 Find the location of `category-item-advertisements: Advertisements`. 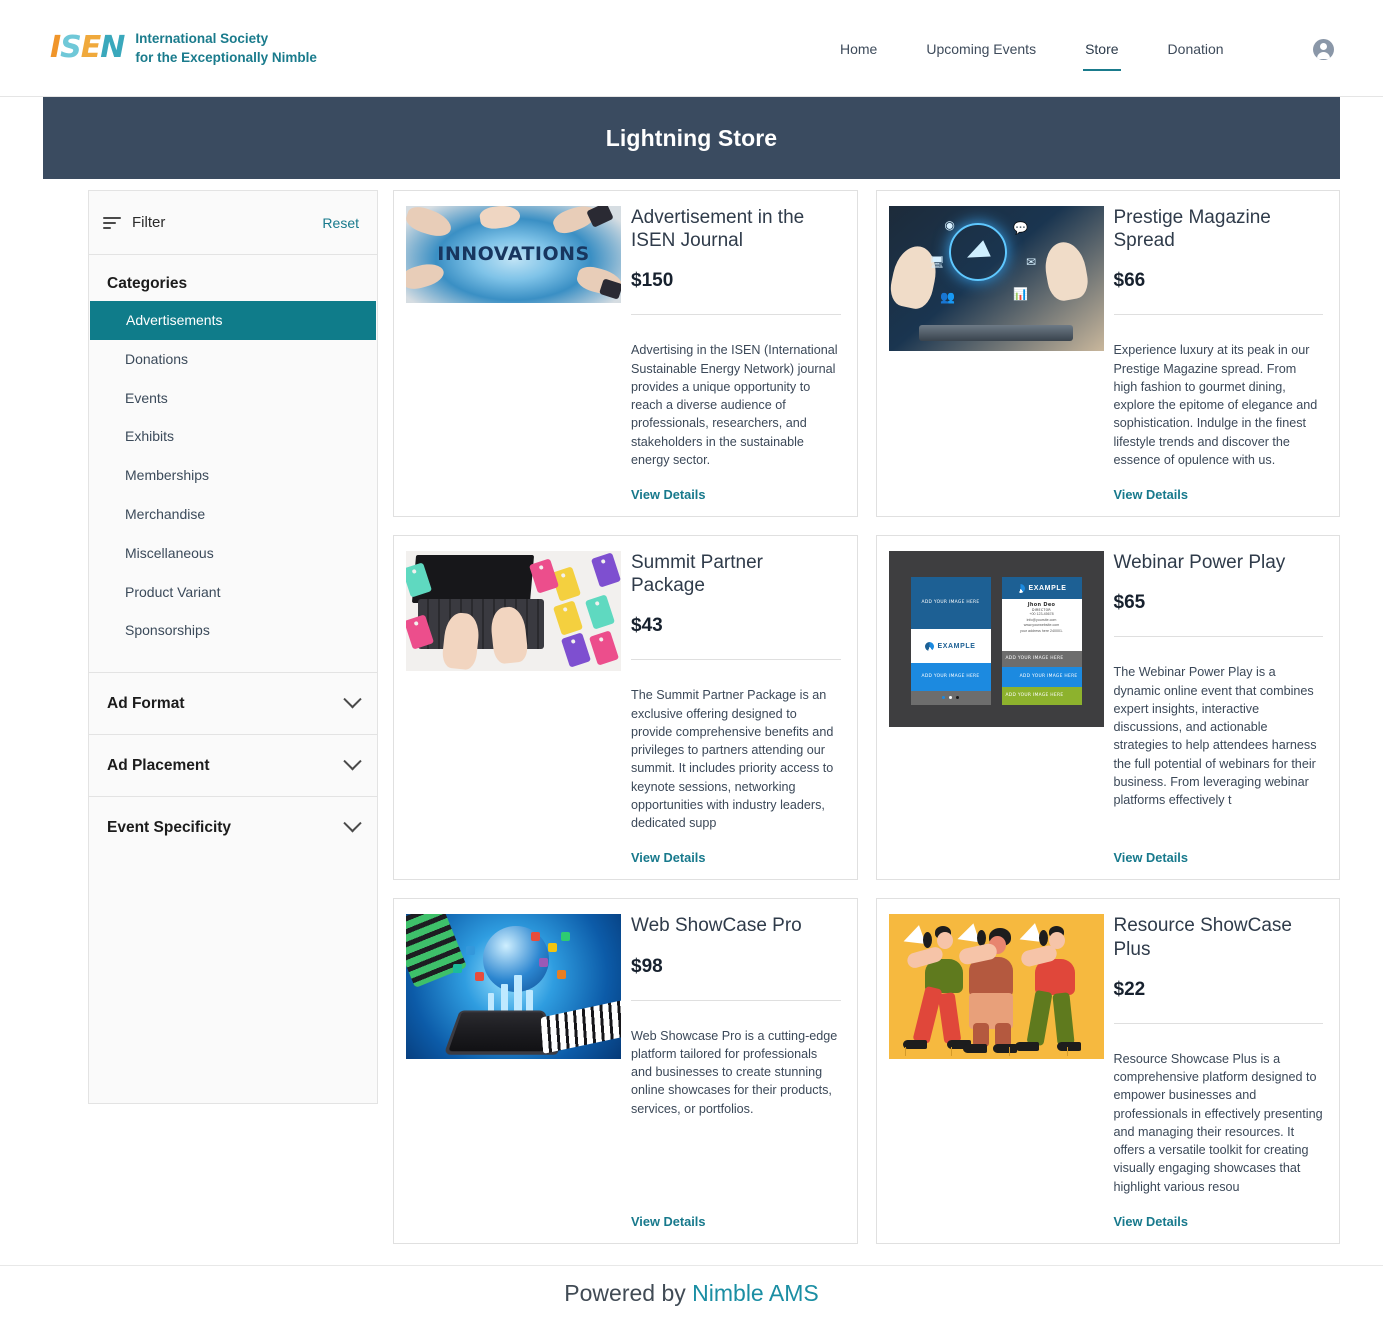

category-item-advertisements: Advertisements is located at coordinates (233, 320).